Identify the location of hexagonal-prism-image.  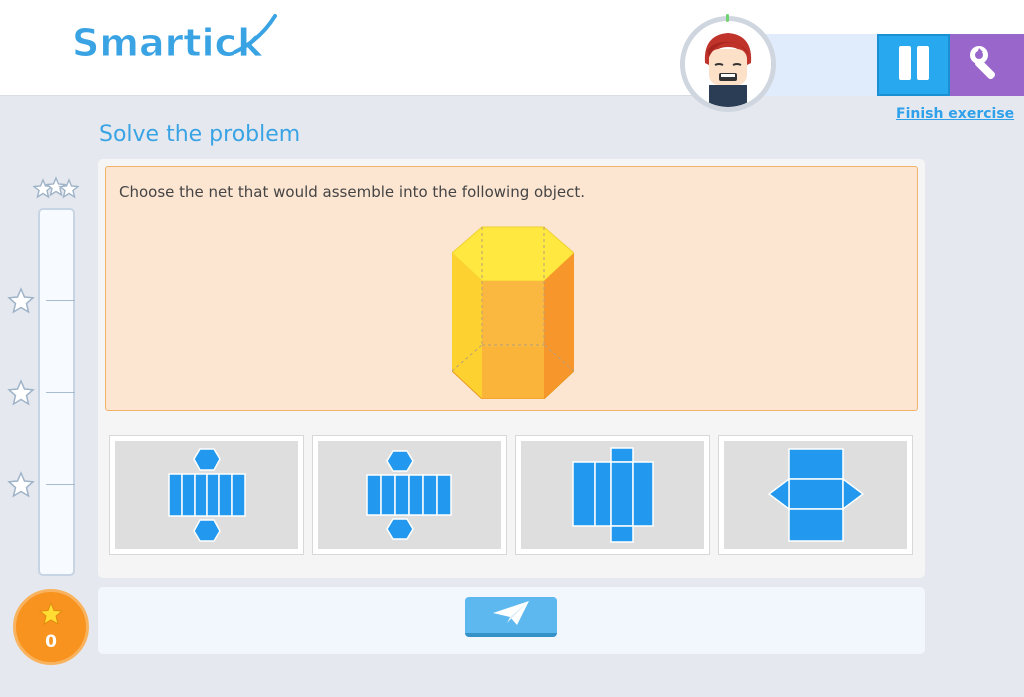
(513, 312).